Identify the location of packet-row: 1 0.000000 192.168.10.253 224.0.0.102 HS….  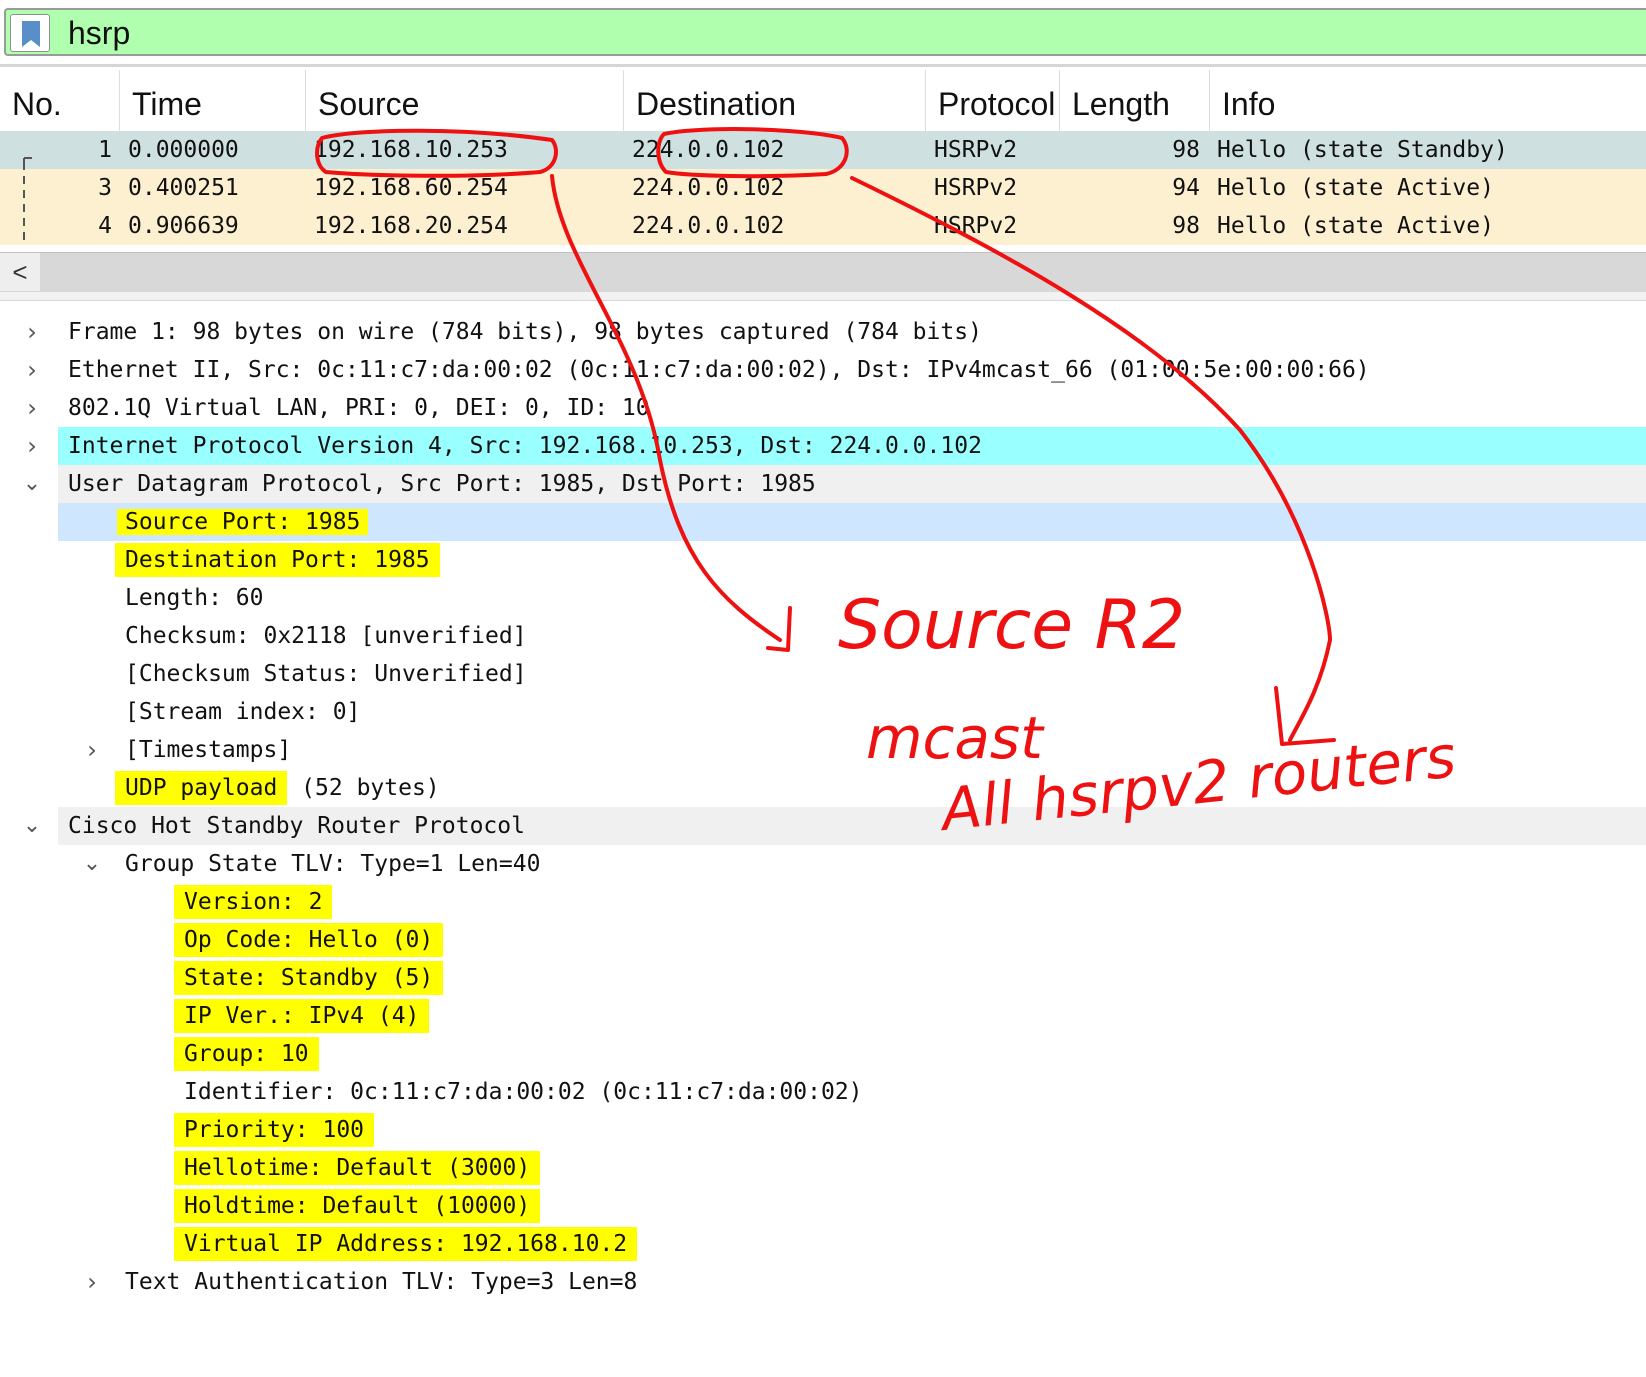
(823, 150).